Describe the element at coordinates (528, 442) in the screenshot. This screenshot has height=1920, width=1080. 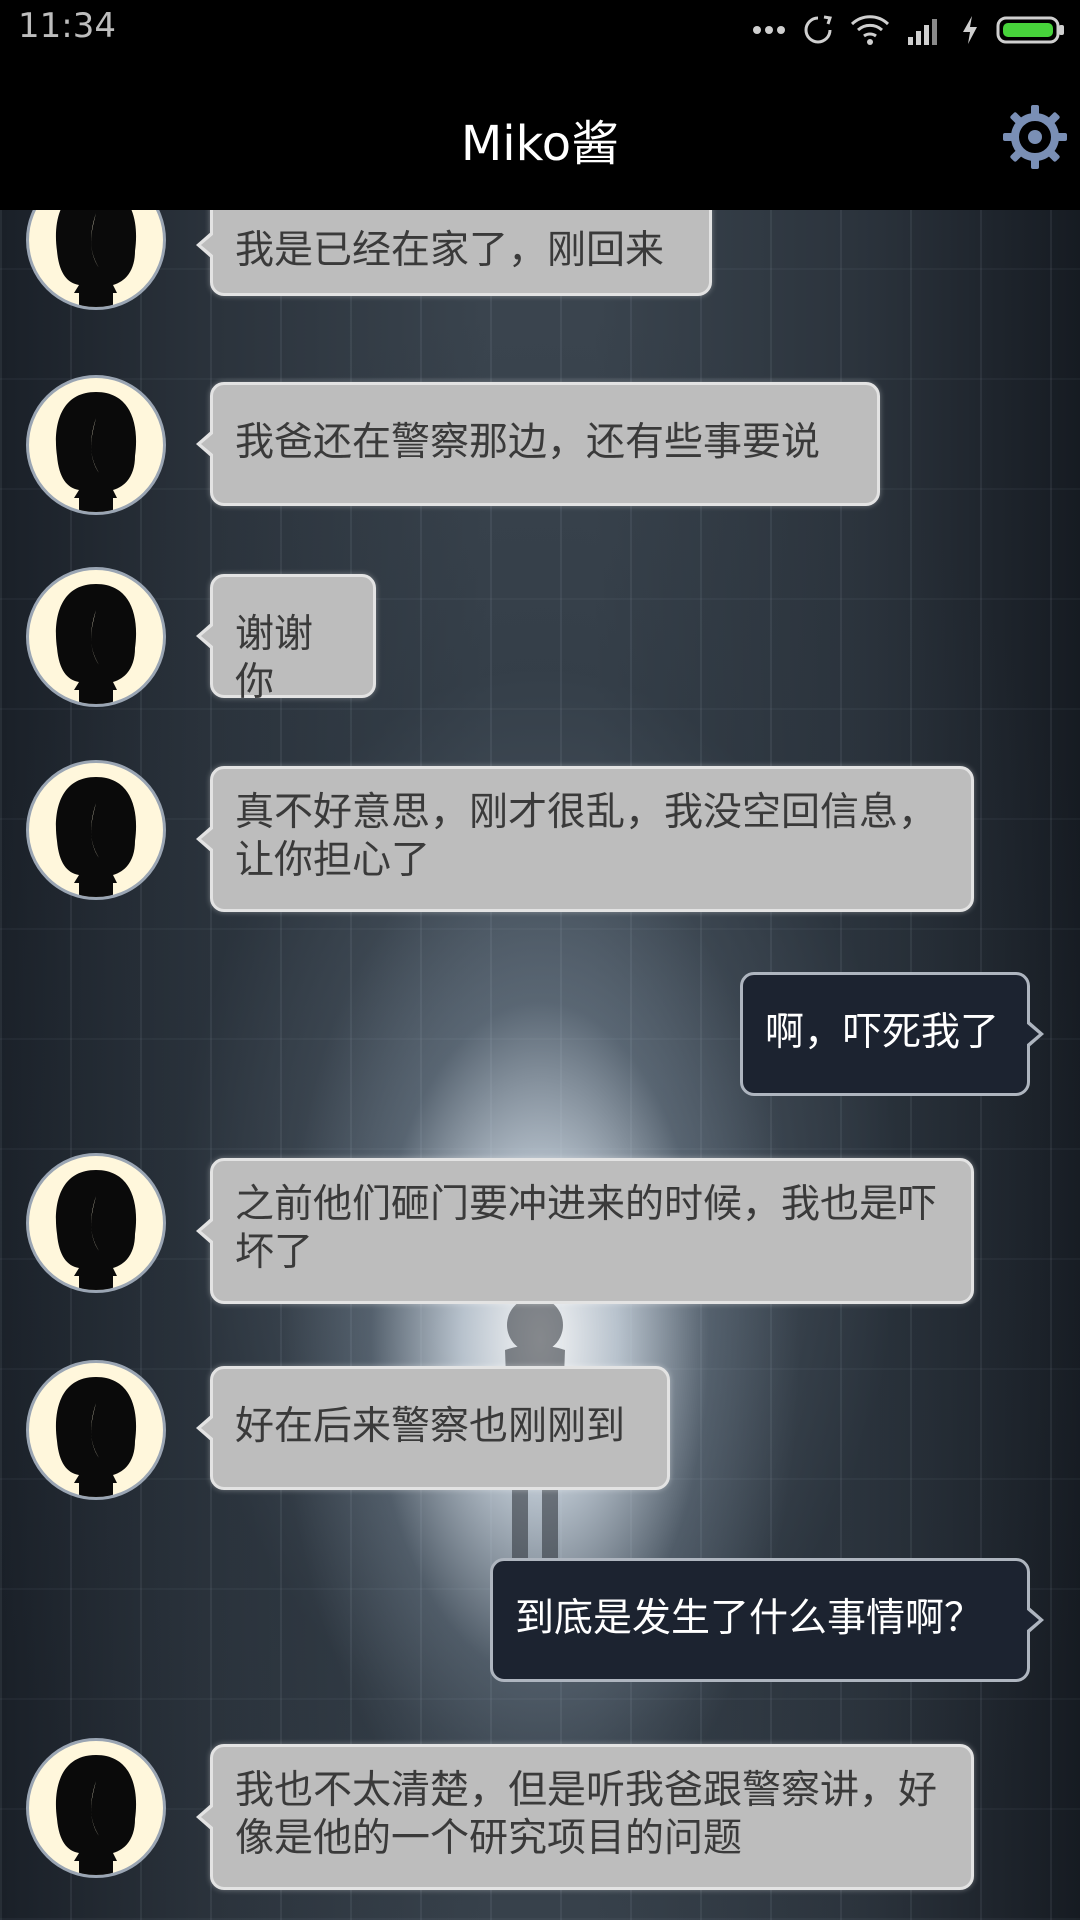
I see `message-text: 我爸还在警察那边，还有些事要说` at that location.